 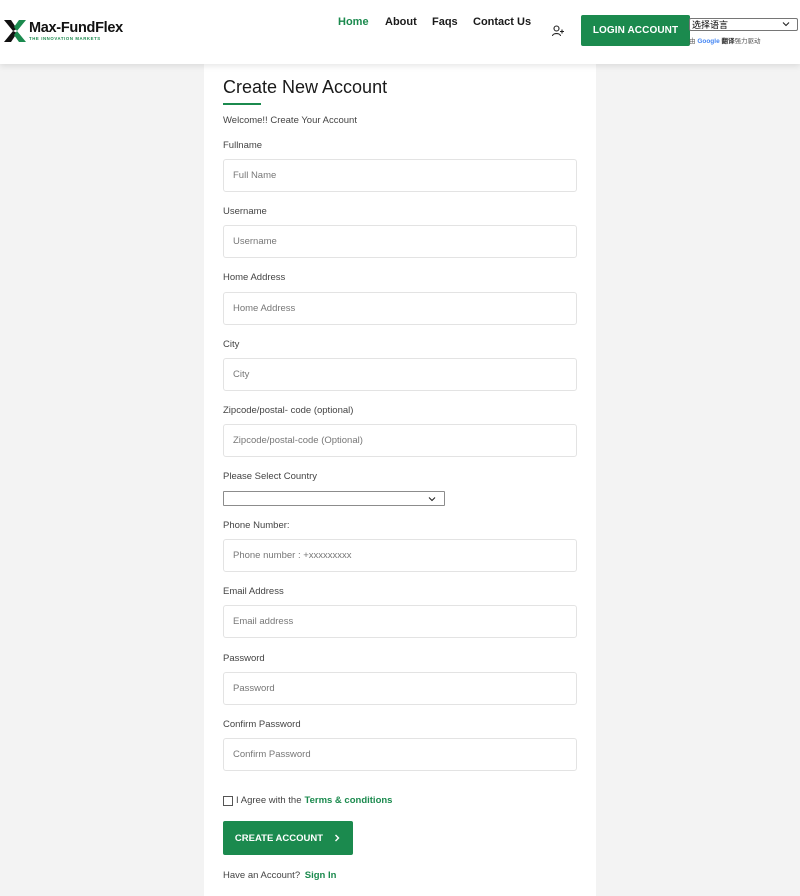 What do you see at coordinates (400, 175) in the screenshot?
I see `fullname-input` at bounding box center [400, 175].